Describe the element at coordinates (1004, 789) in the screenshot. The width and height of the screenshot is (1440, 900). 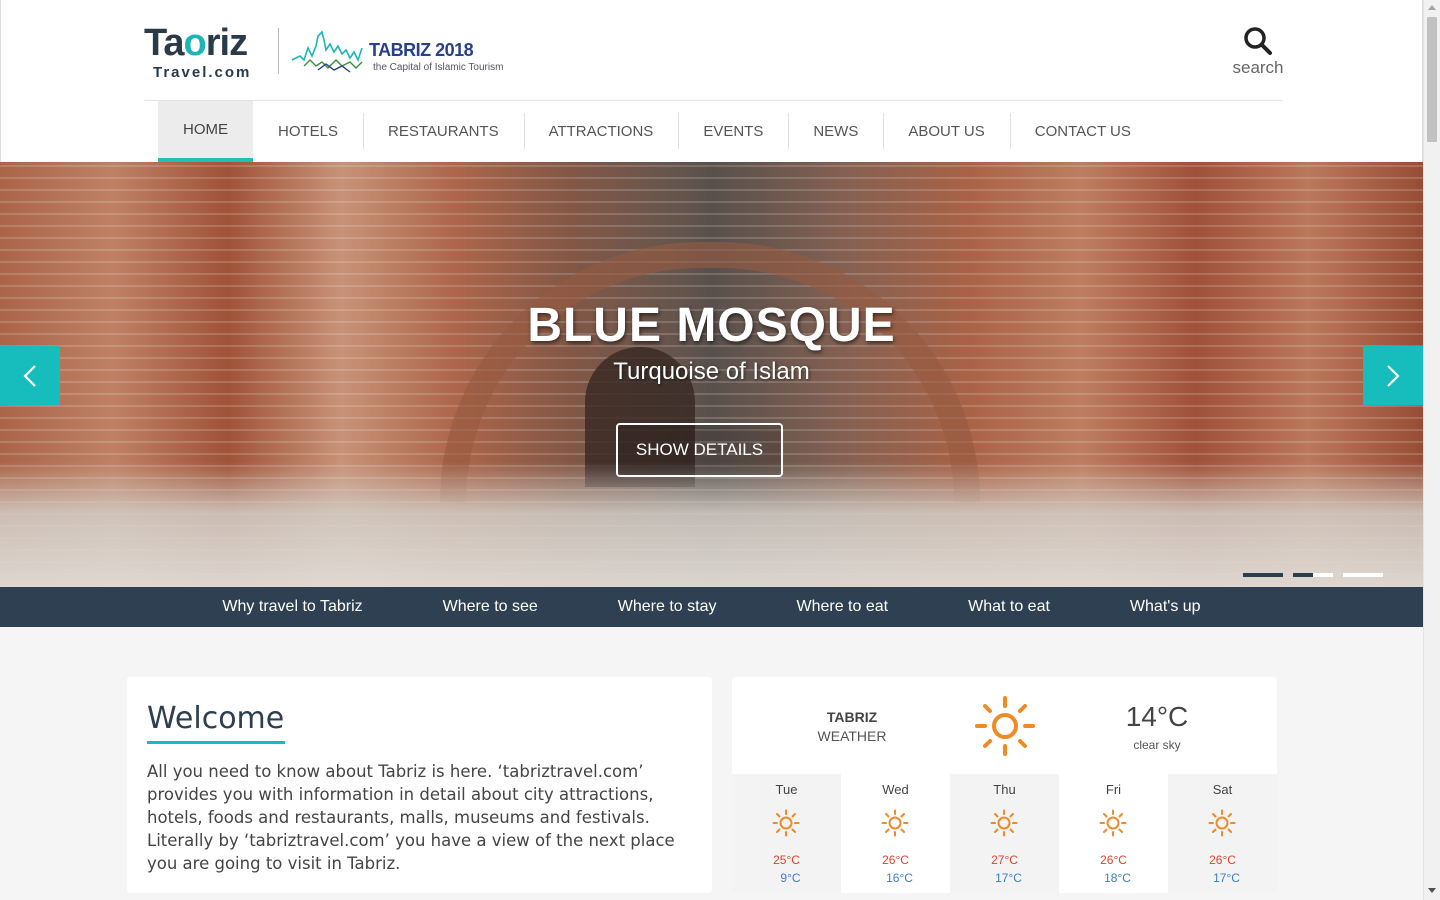
I see `forecast-day-name: Thu` at that location.